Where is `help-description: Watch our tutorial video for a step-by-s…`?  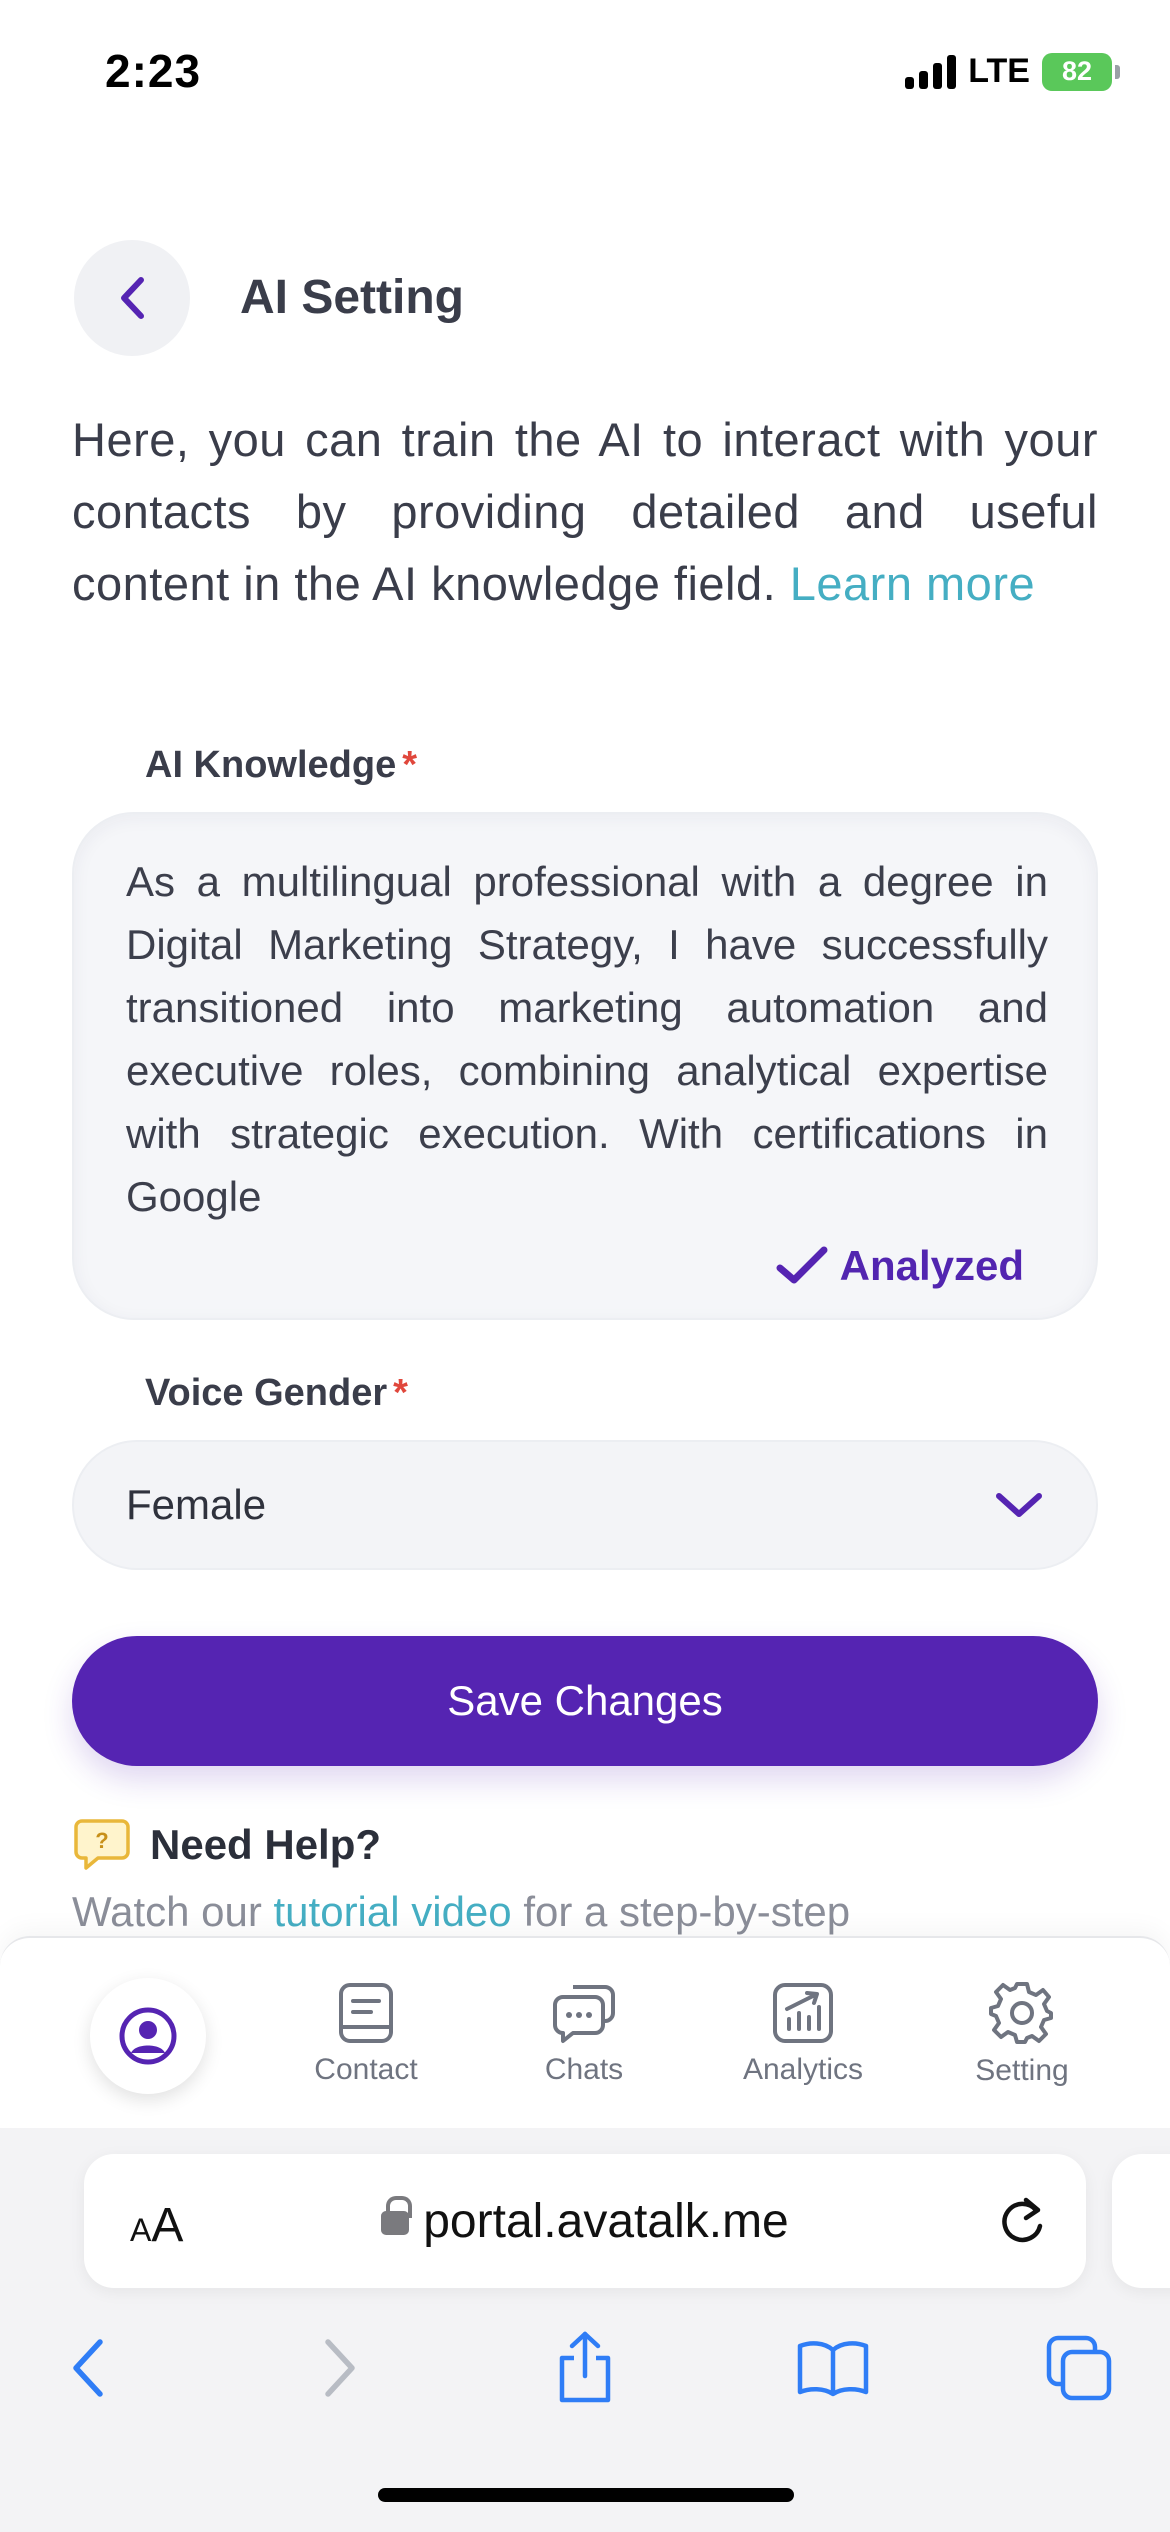 help-description: Watch our tutorial video for a step-by-s… is located at coordinates (461, 1912).